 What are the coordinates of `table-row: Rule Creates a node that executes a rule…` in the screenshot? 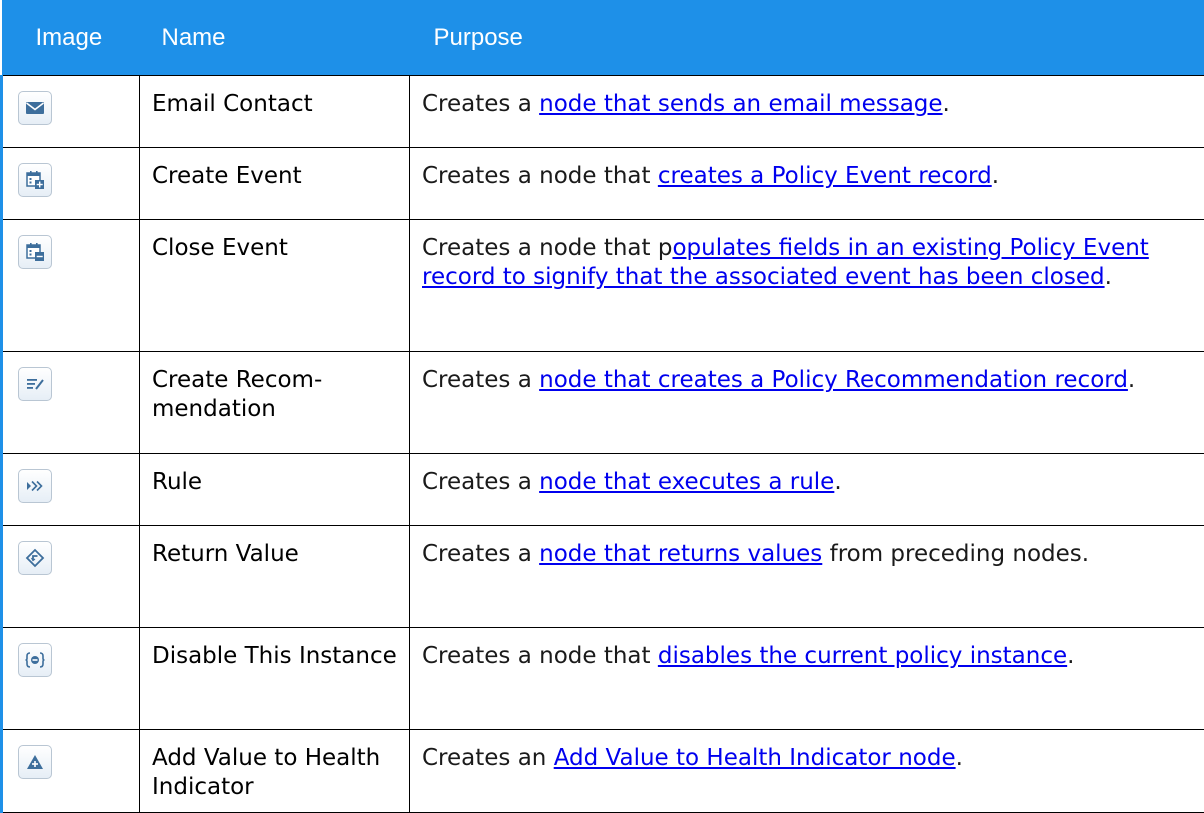 It's located at (603, 490).